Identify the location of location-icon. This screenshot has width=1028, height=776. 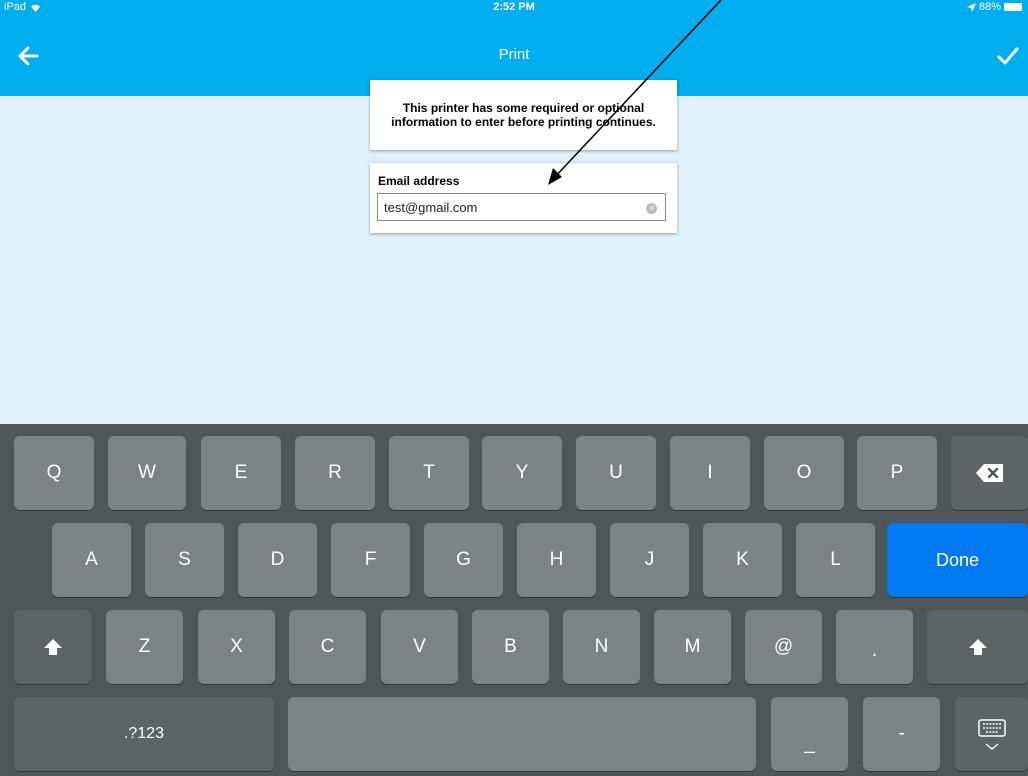
(971, 7).